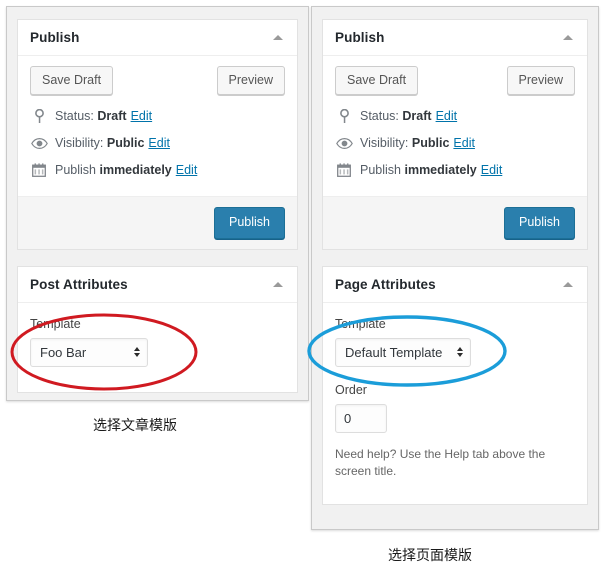 This screenshot has width=610, height=580. What do you see at coordinates (55, 323) in the screenshot?
I see `template-label-post: Template` at bounding box center [55, 323].